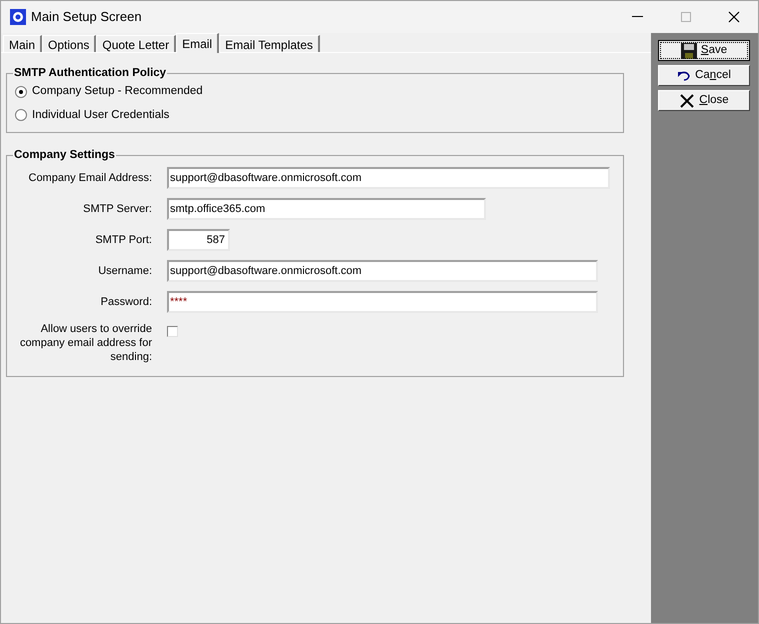 This screenshot has height=624, width=759. What do you see at coordinates (18, 17) in the screenshot?
I see `app-icon` at bounding box center [18, 17].